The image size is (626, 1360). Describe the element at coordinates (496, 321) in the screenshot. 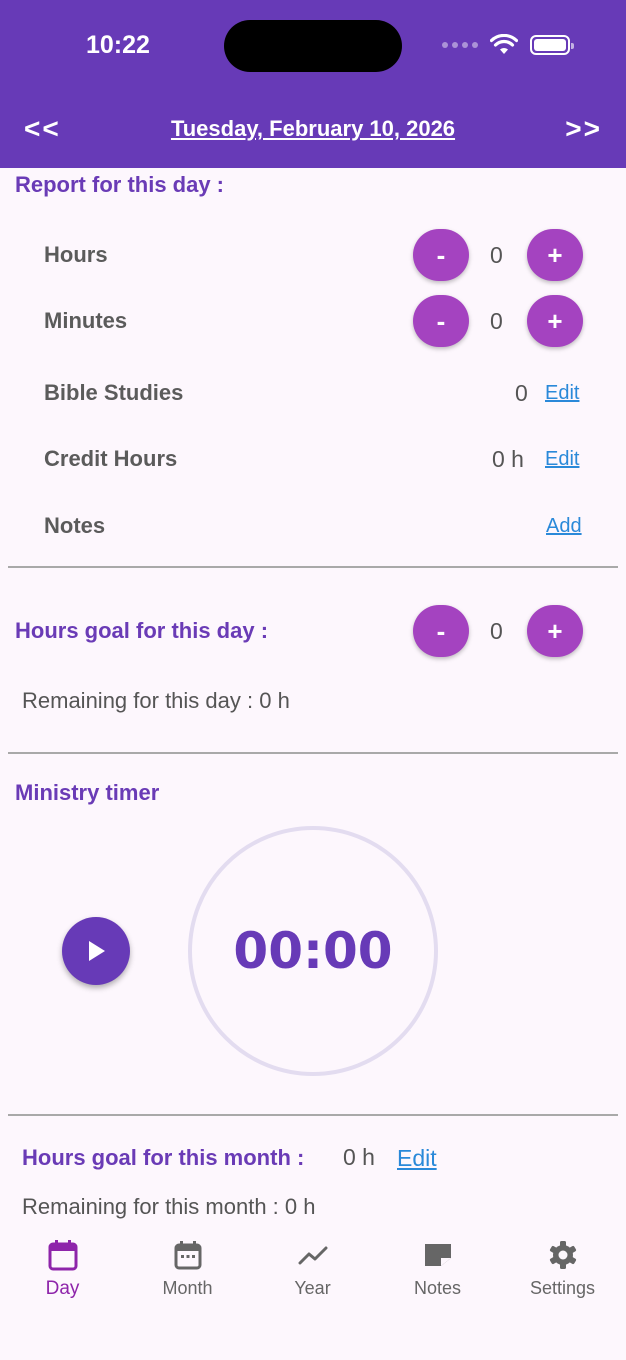

I see `minutes-value: 0` at that location.